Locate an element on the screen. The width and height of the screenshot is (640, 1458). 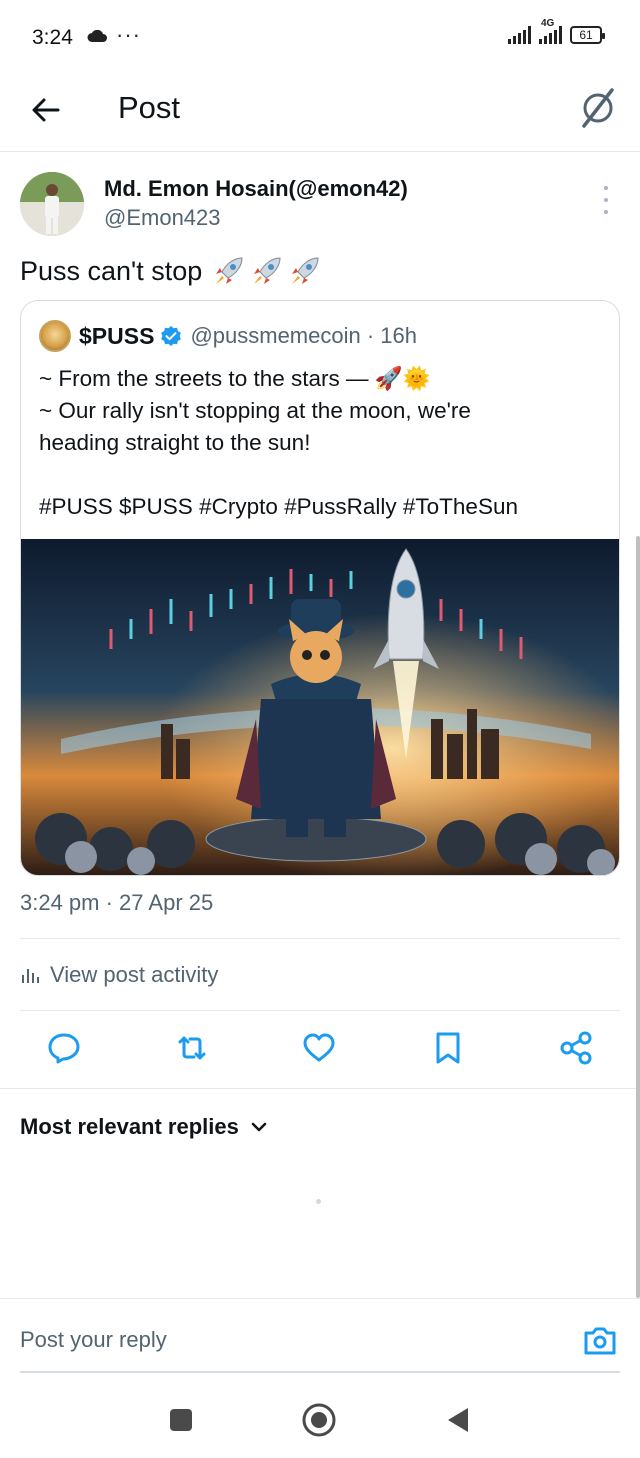
replies-sort-dropdown: Most relevant replies is located at coordinates (143, 1127).